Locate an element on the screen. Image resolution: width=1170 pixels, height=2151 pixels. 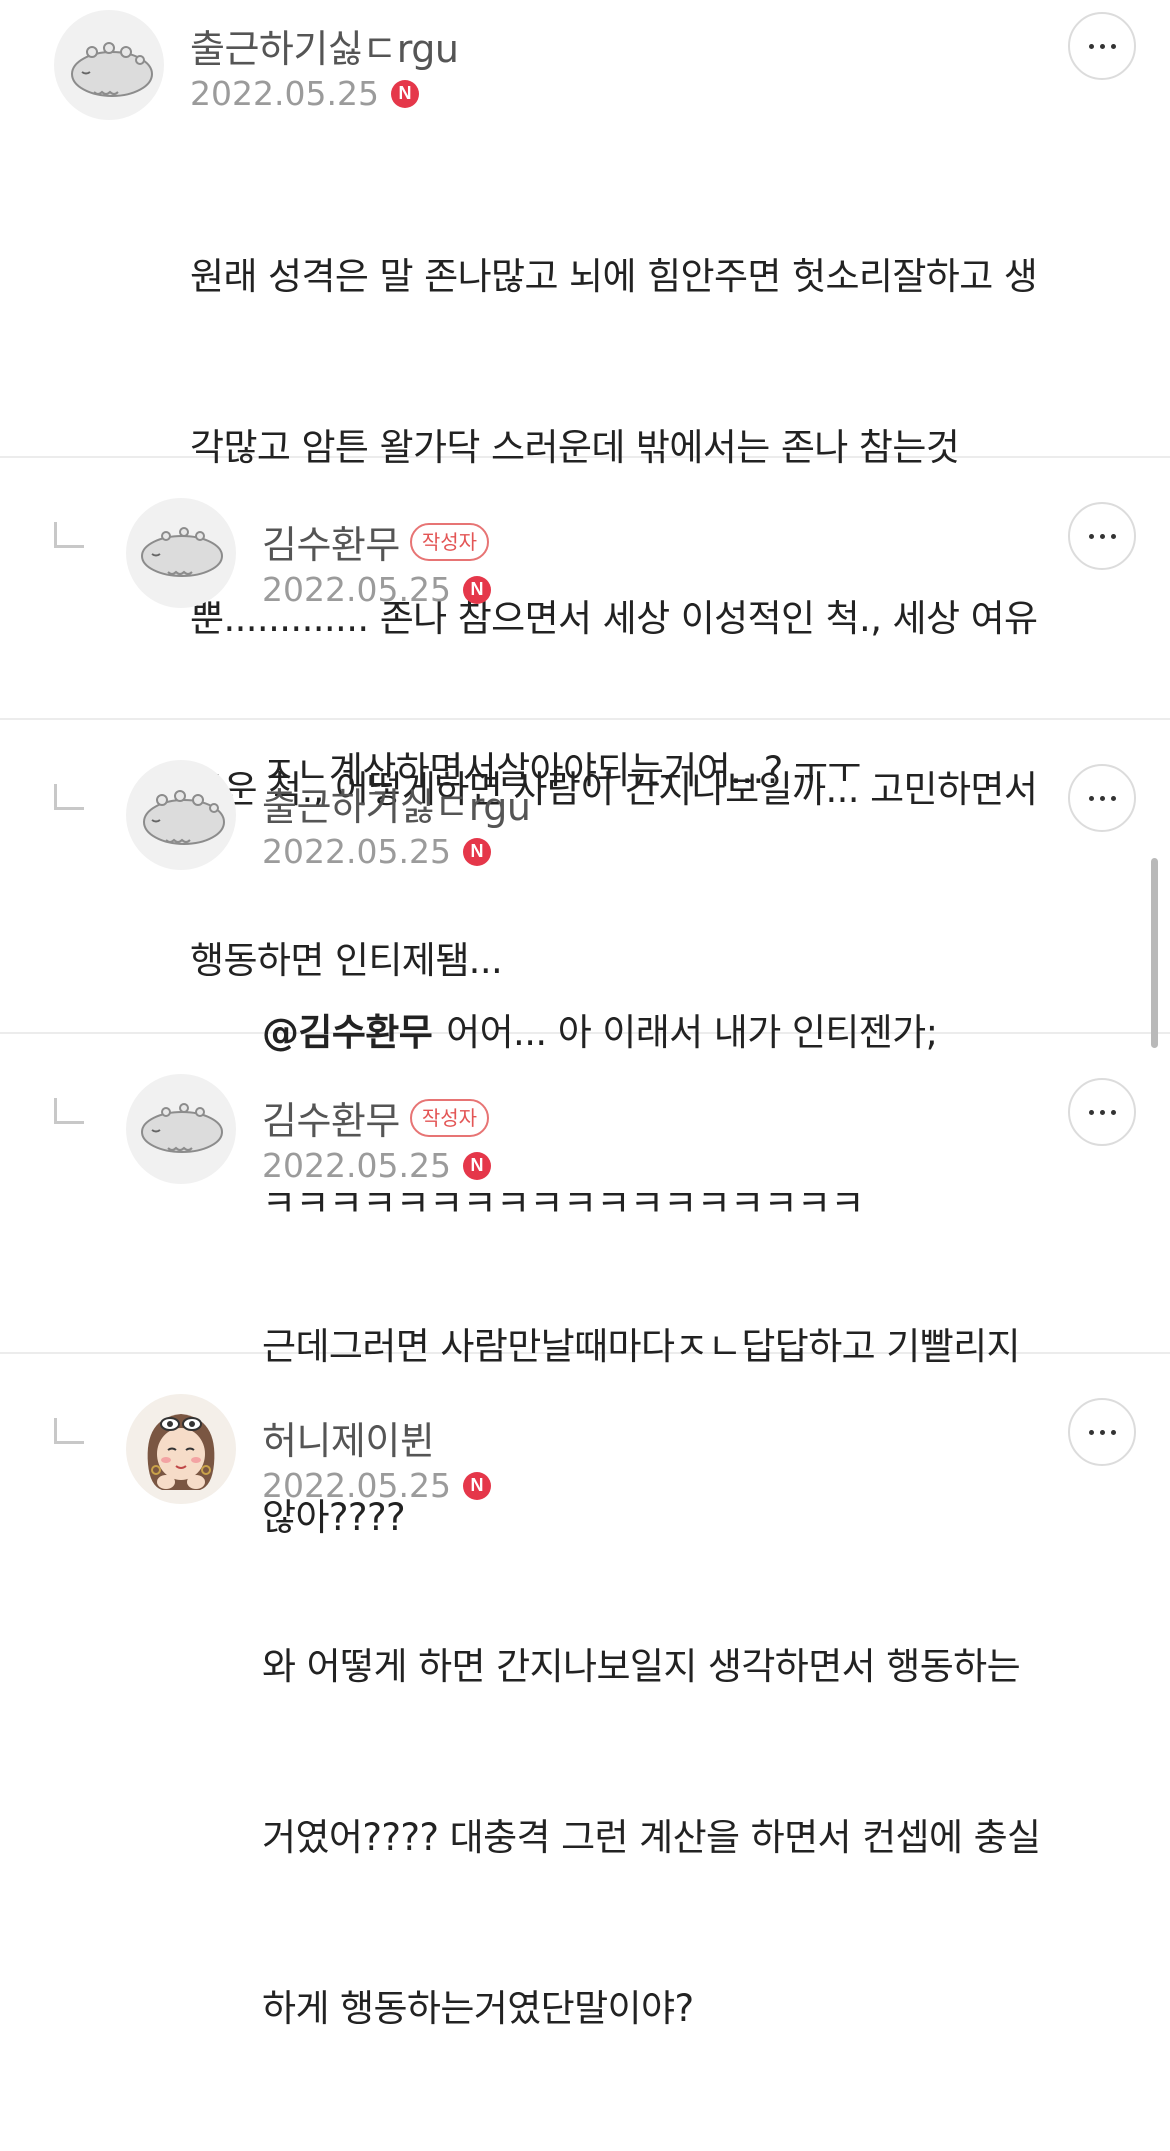
scrollbar is located at coordinates (1154, 953).